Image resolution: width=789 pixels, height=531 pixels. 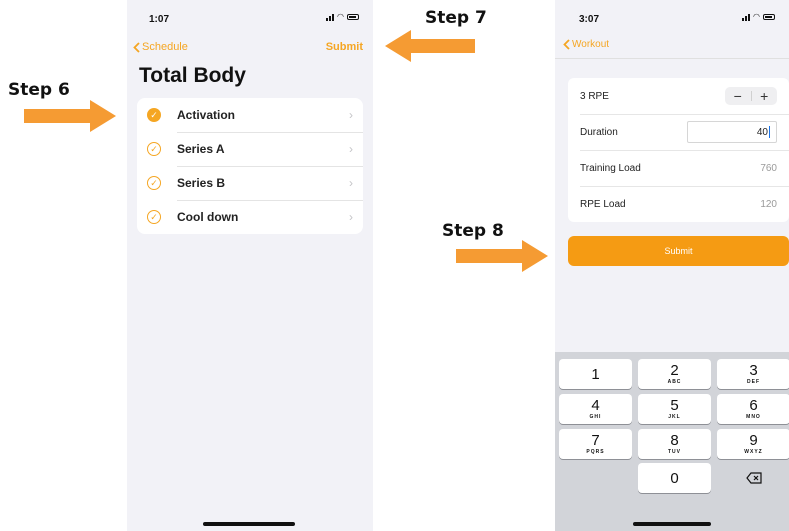 What do you see at coordinates (39, 90) in the screenshot?
I see `step-6-label: Step 6` at bounding box center [39, 90].